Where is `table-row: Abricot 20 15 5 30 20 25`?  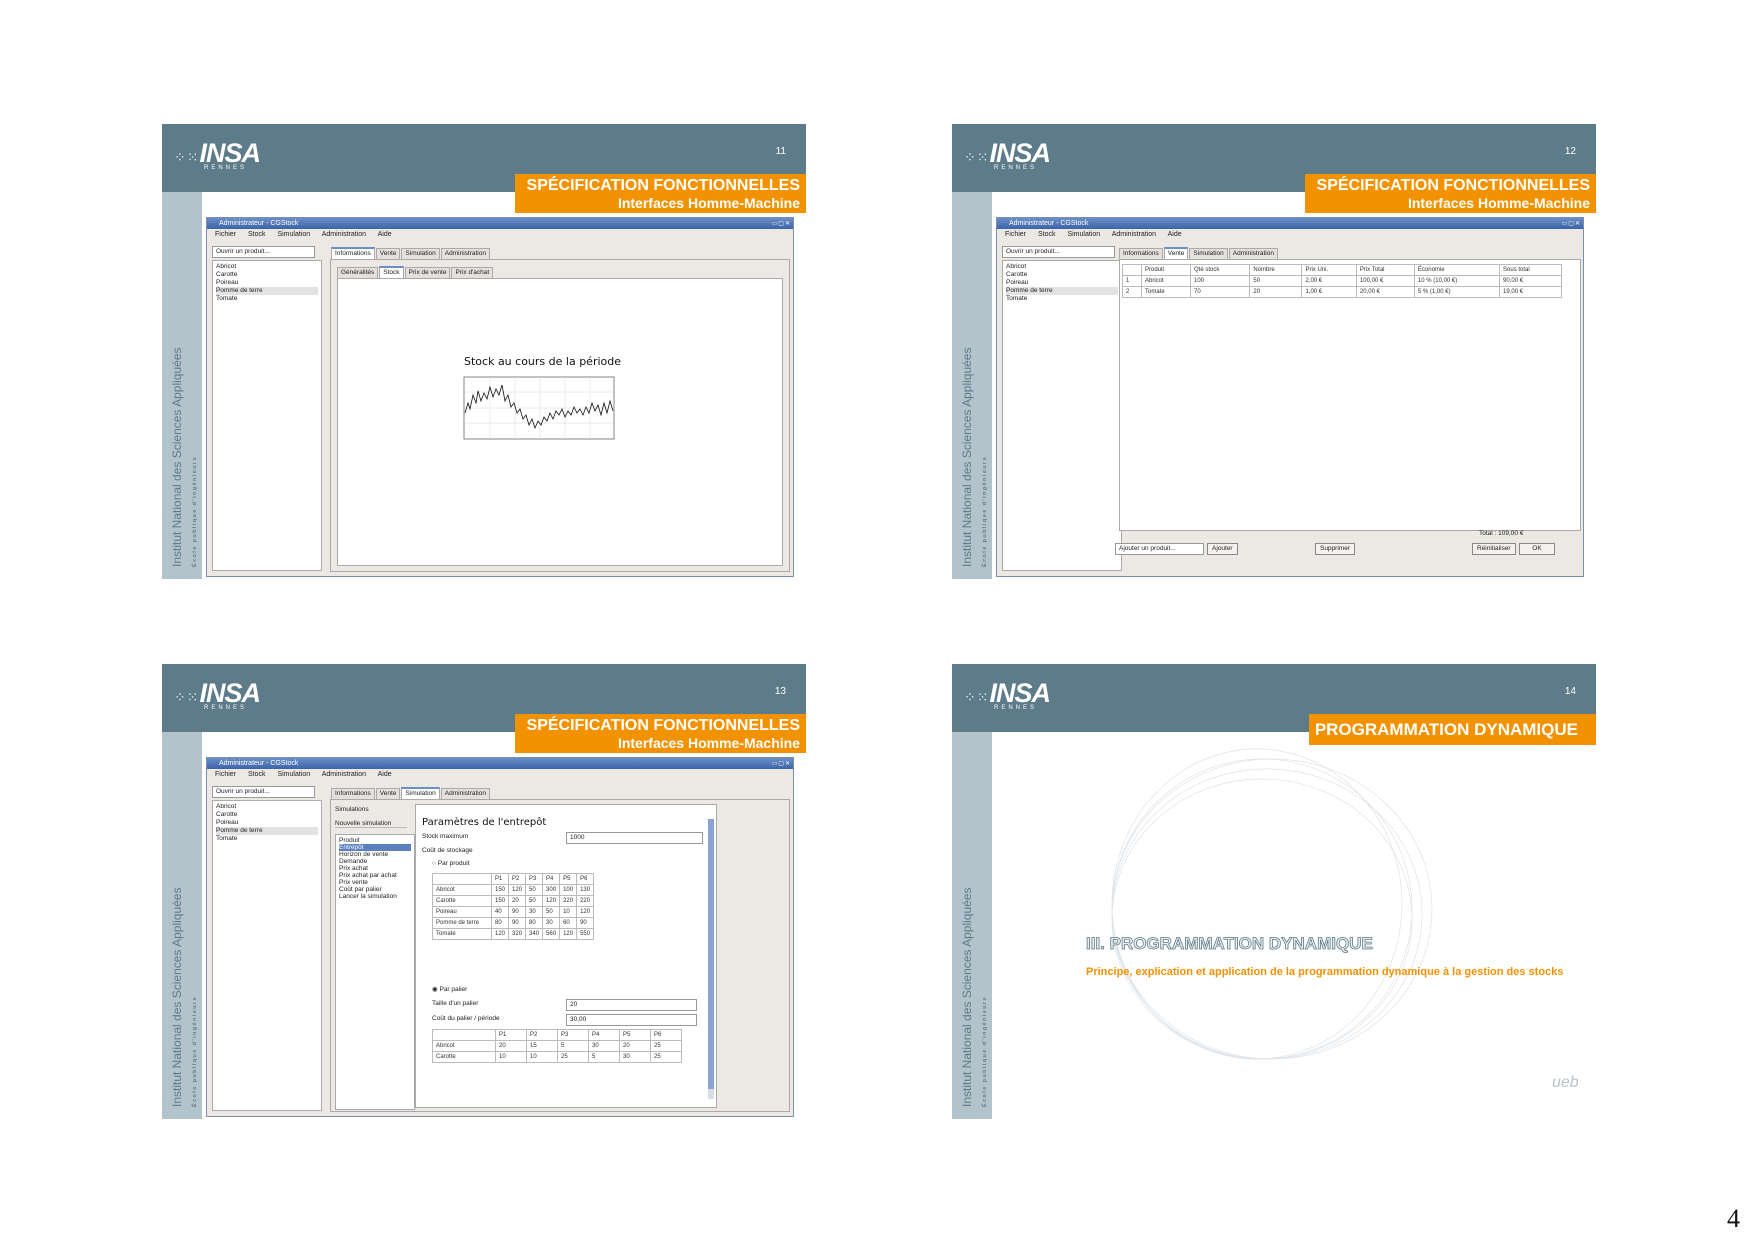 table-row: Abricot 20 15 5 30 20 25 is located at coordinates (557, 1046).